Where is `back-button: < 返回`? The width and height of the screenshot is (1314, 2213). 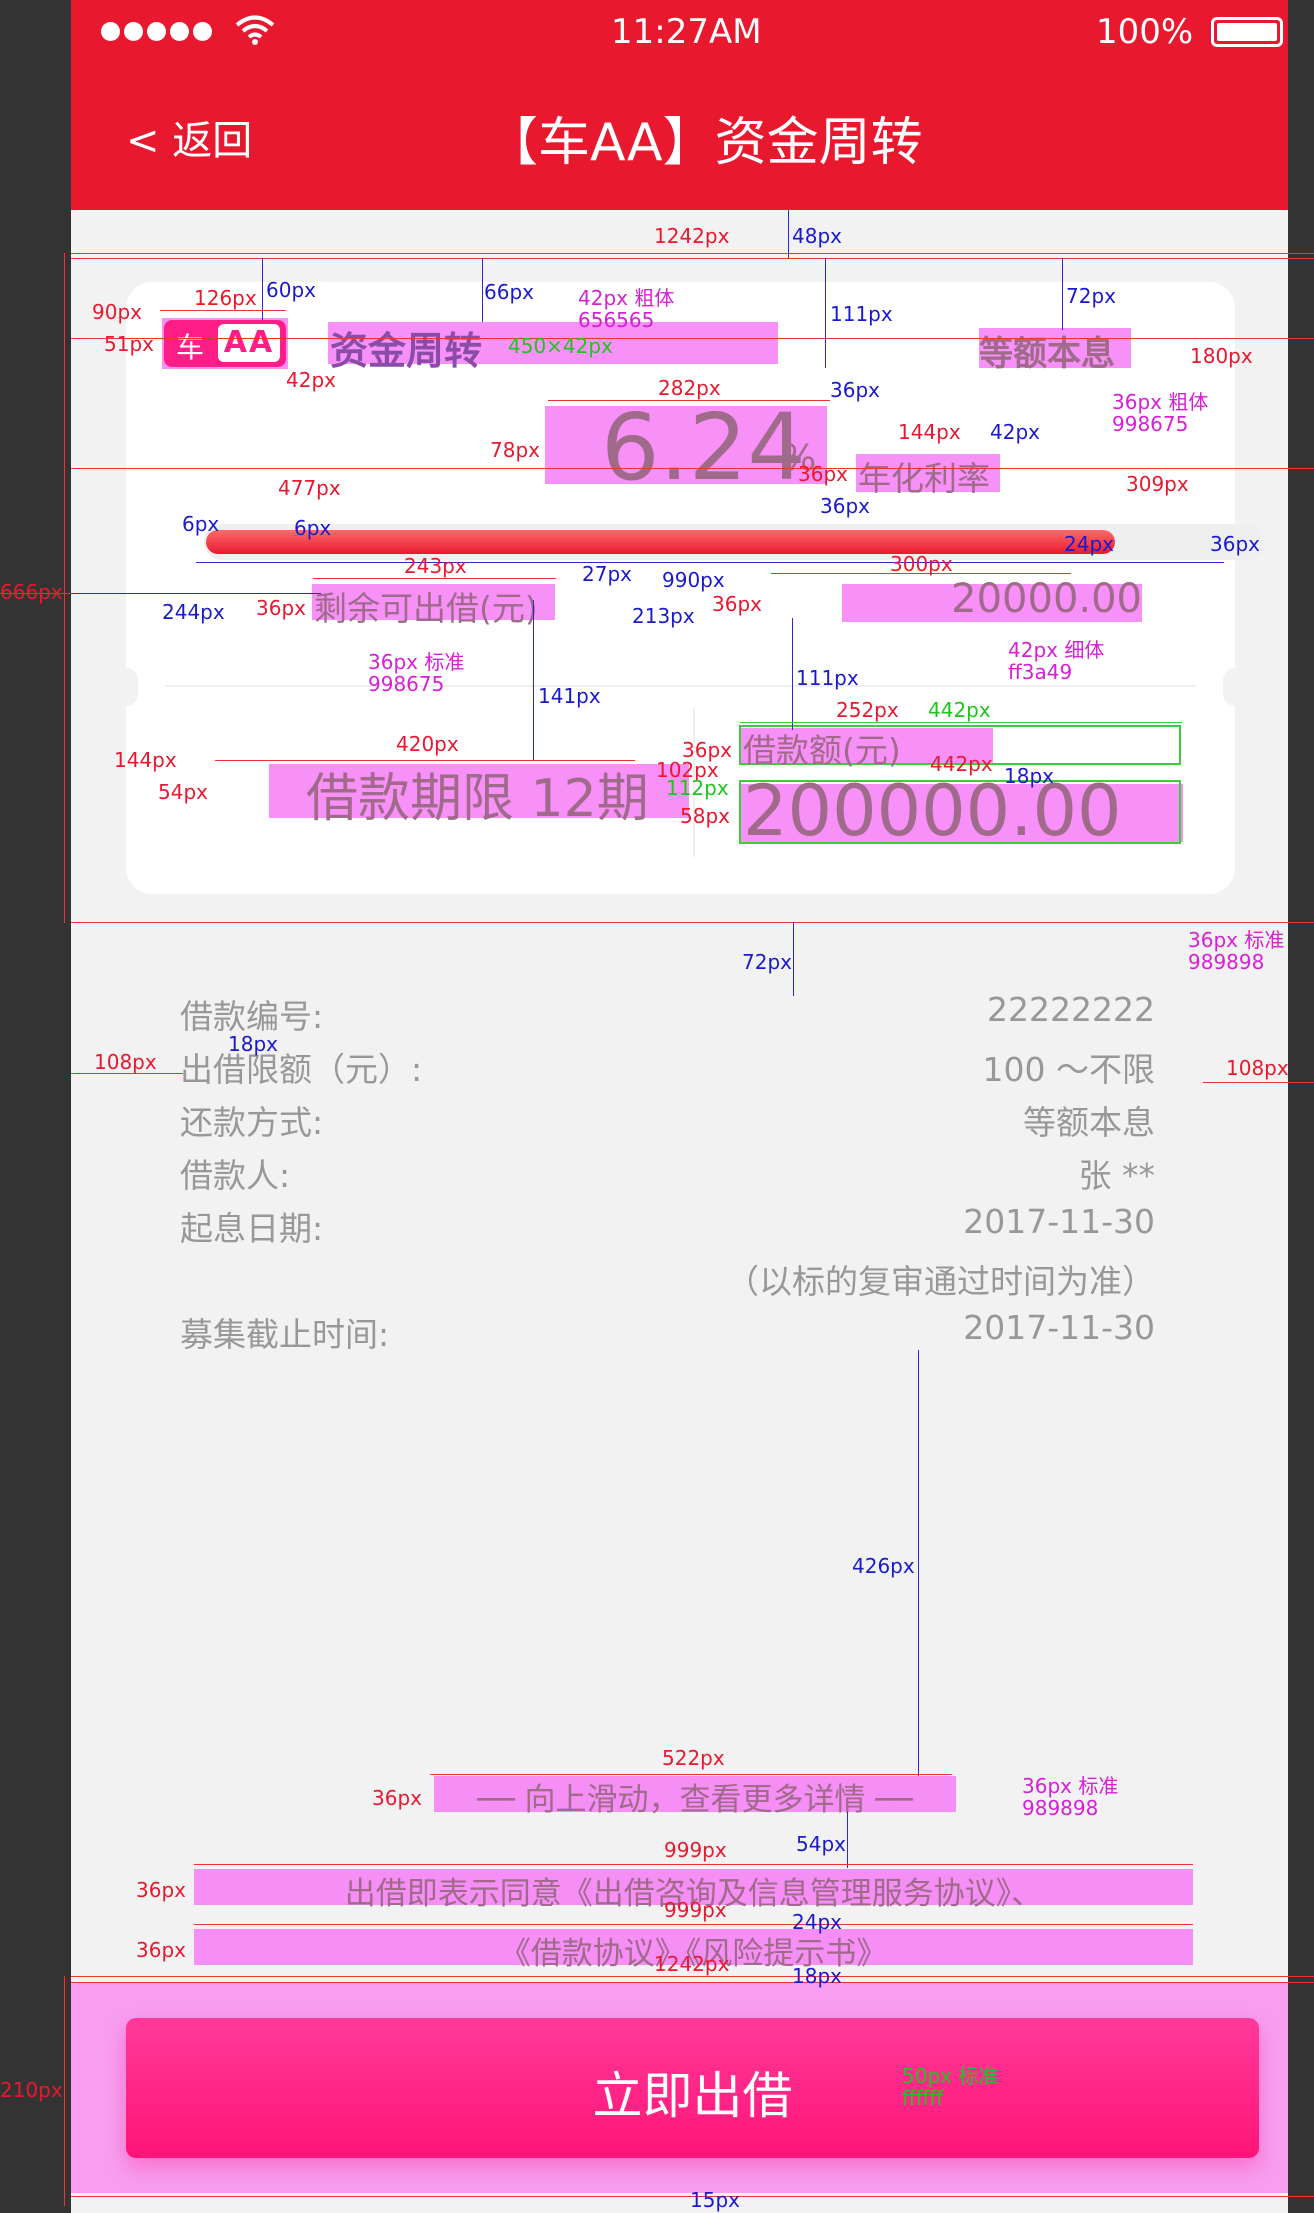 back-button: < 返回 is located at coordinates (189, 137).